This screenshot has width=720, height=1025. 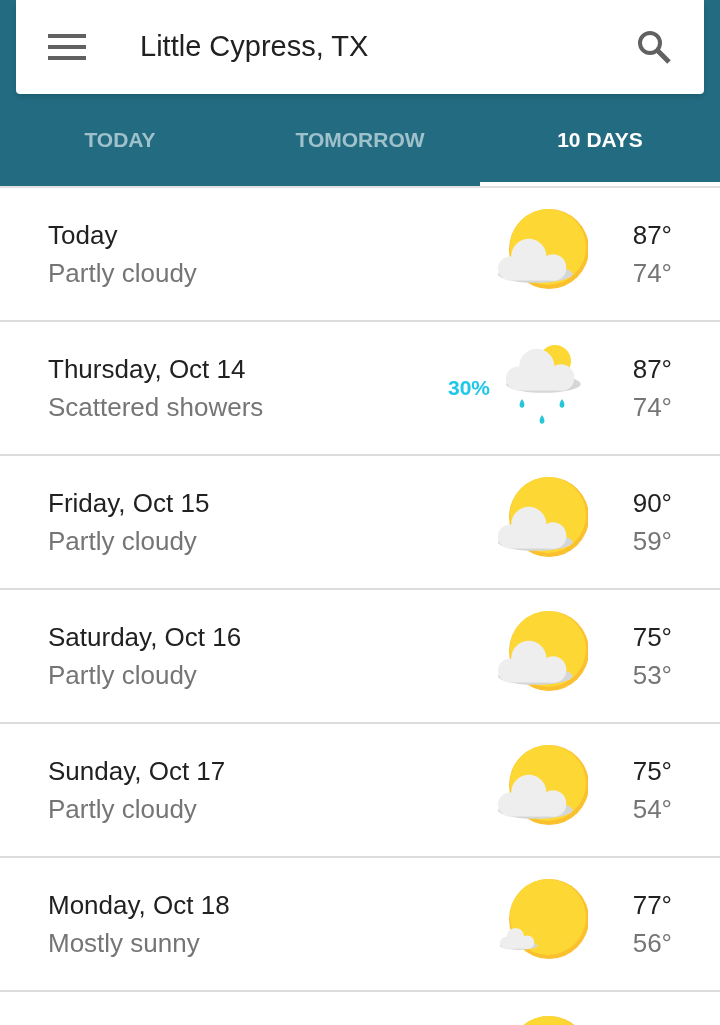 I want to click on day-label: Monday, Oct 18, so click(x=139, y=905).